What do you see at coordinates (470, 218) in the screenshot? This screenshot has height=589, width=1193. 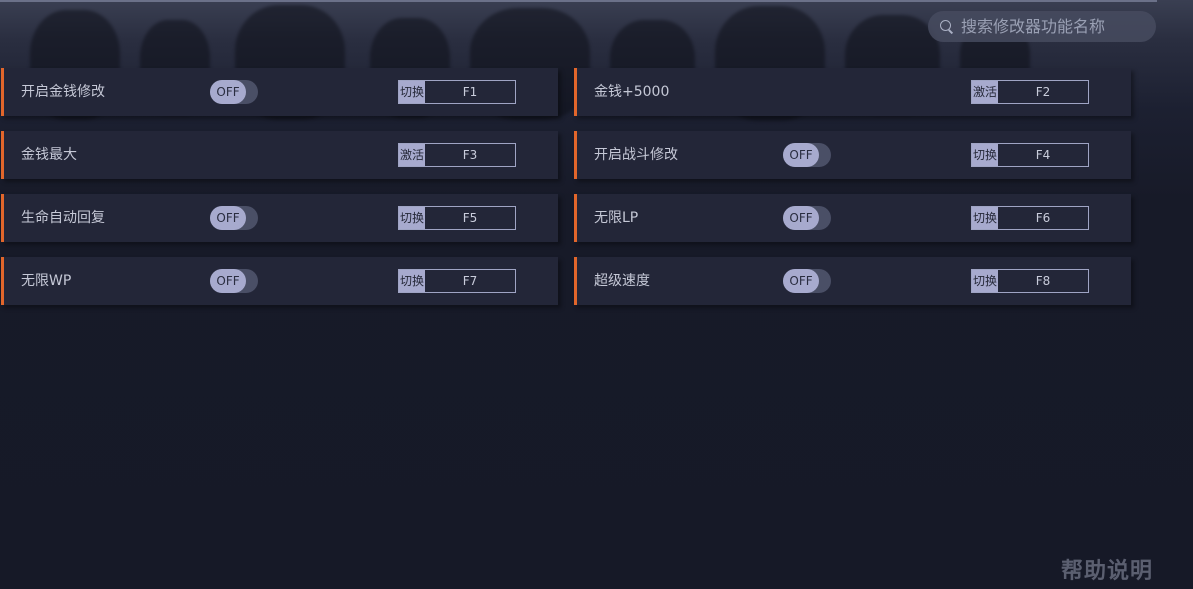 I see `hotkey-key: F5` at bounding box center [470, 218].